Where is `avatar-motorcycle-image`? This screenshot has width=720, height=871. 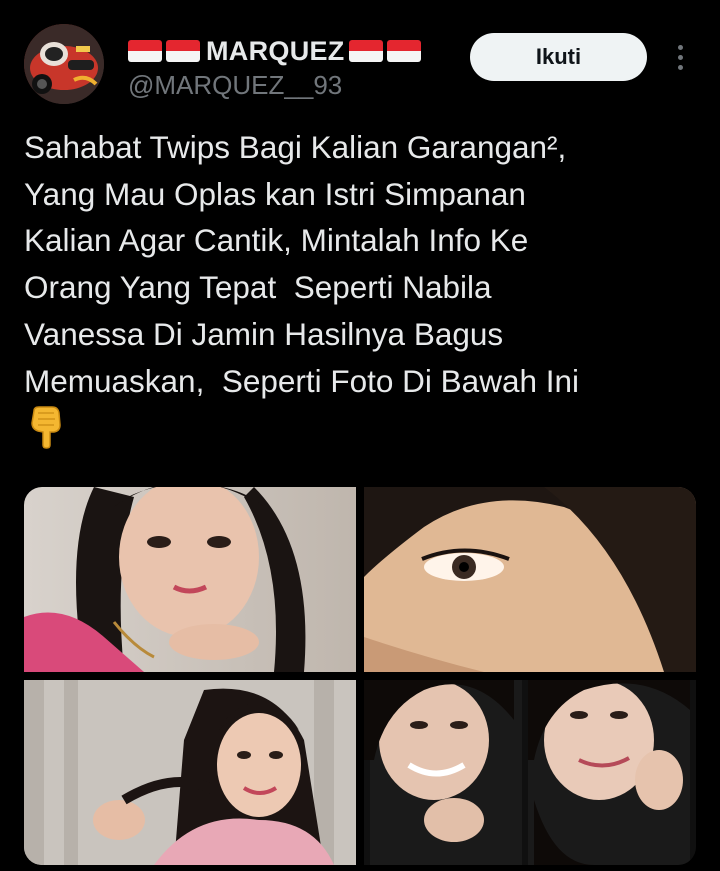
avatar-motorcycle-image is located at coordinates (64, 64).